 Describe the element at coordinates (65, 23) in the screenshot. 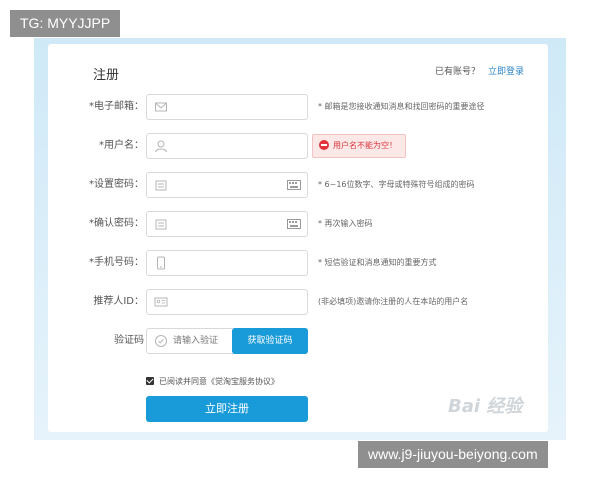

I see `top-watermark-tag: TG: MYYJJPP` at that location.